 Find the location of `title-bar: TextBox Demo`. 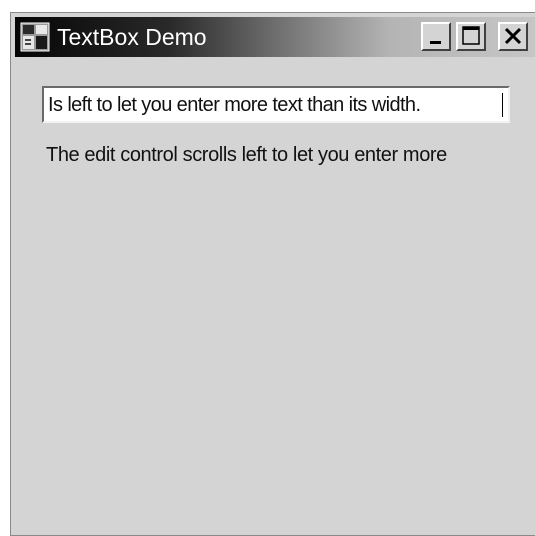

title-bar: TextBox Demo is located at coordinates (275, 37).